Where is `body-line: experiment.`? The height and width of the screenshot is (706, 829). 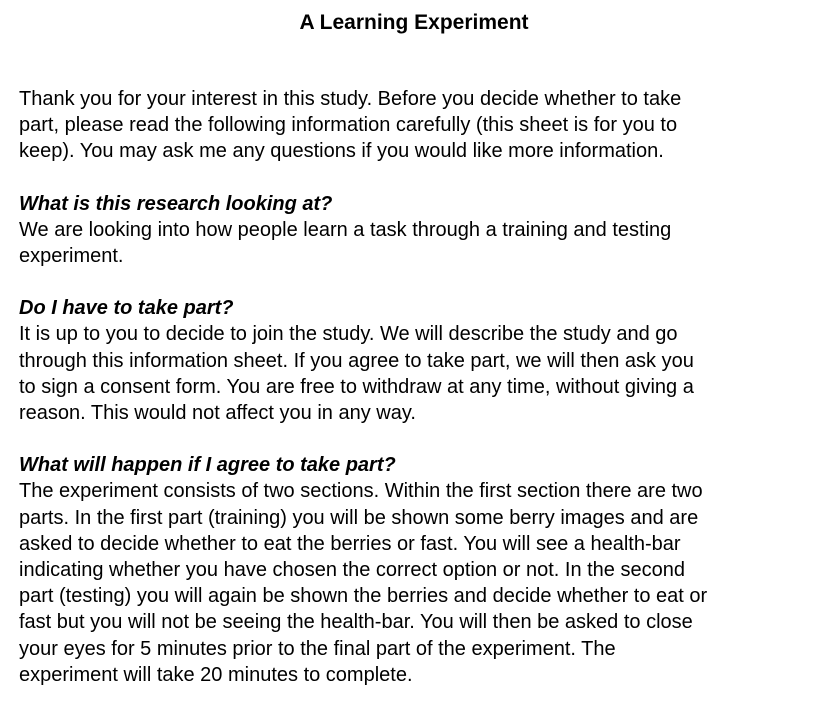
body-line: experiment. is located at coordinates (71, 256).